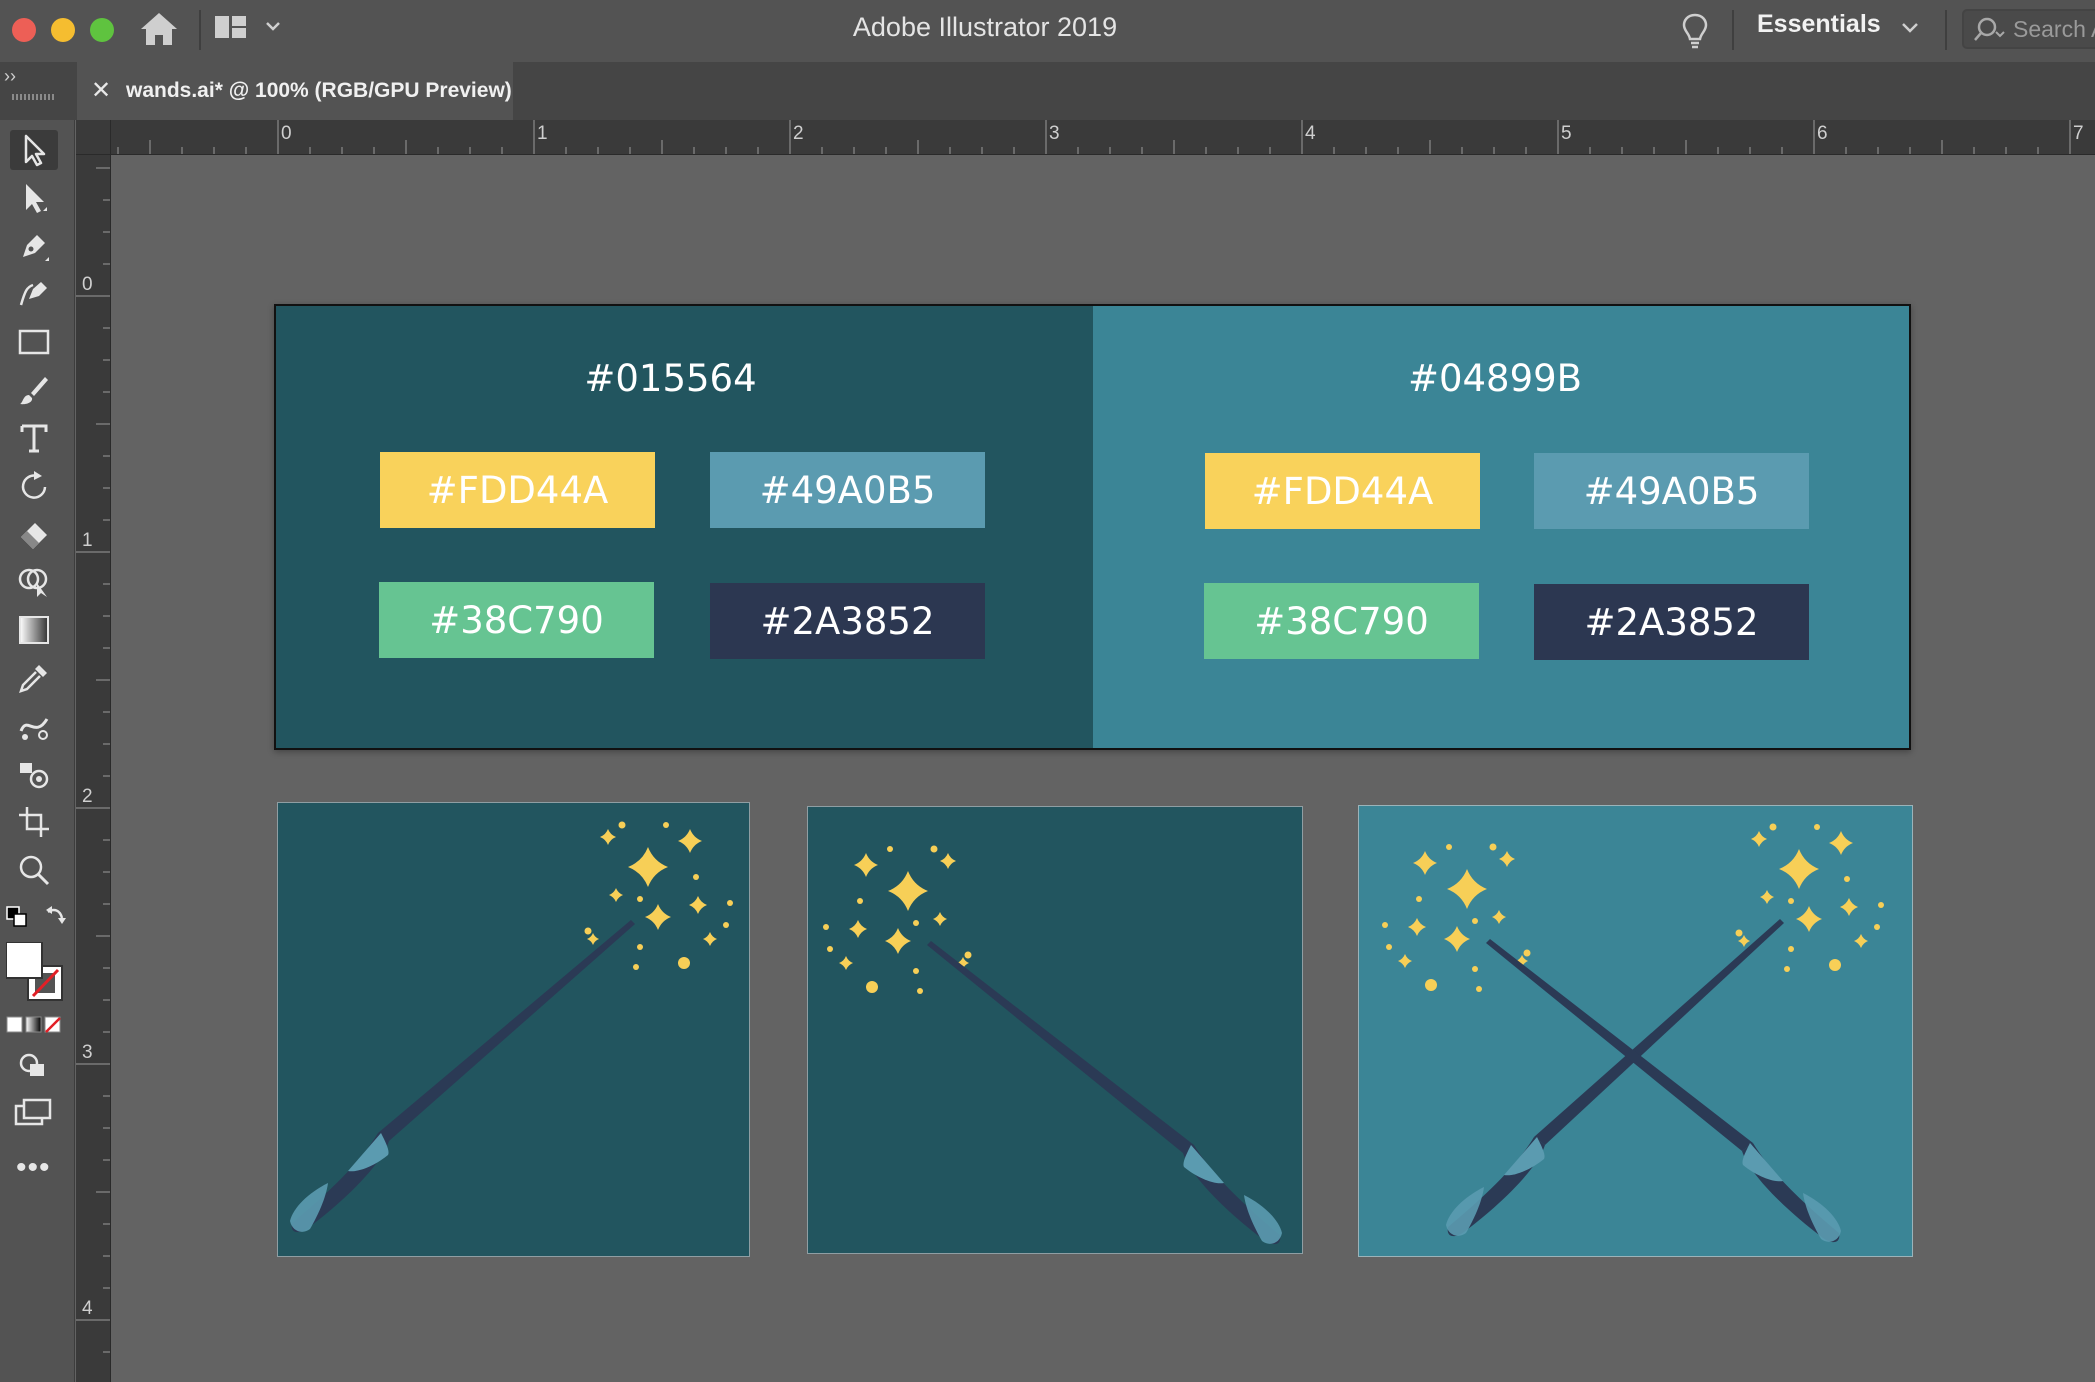 The image size is (2095, 1382). I want to click on wand-right-artboard, so click(513, 1029).